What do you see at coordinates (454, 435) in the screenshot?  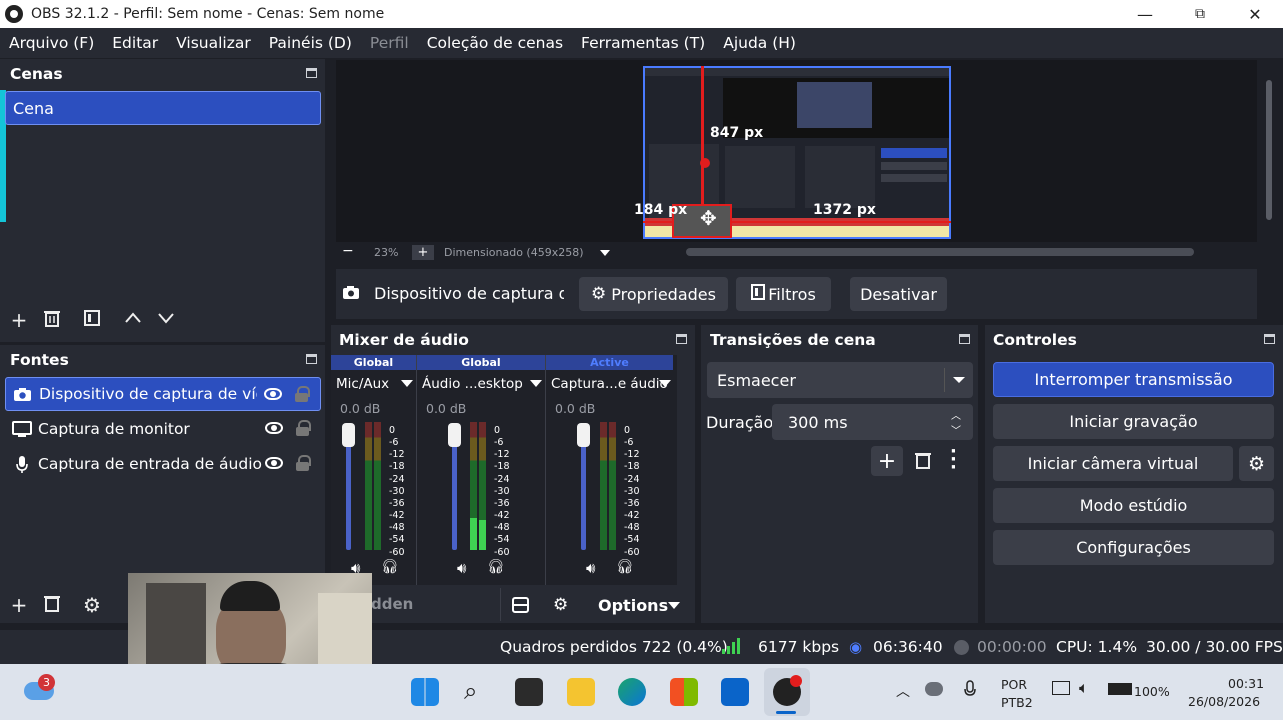 I see `volume-knob-desktop` at bounding box center [454, 435].